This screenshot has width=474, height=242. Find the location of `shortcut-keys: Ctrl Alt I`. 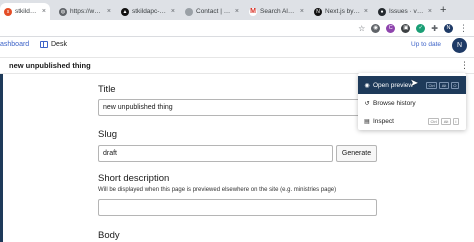

shortcut-keys: Ctrl Alt I is located at coordinates (443, 121).